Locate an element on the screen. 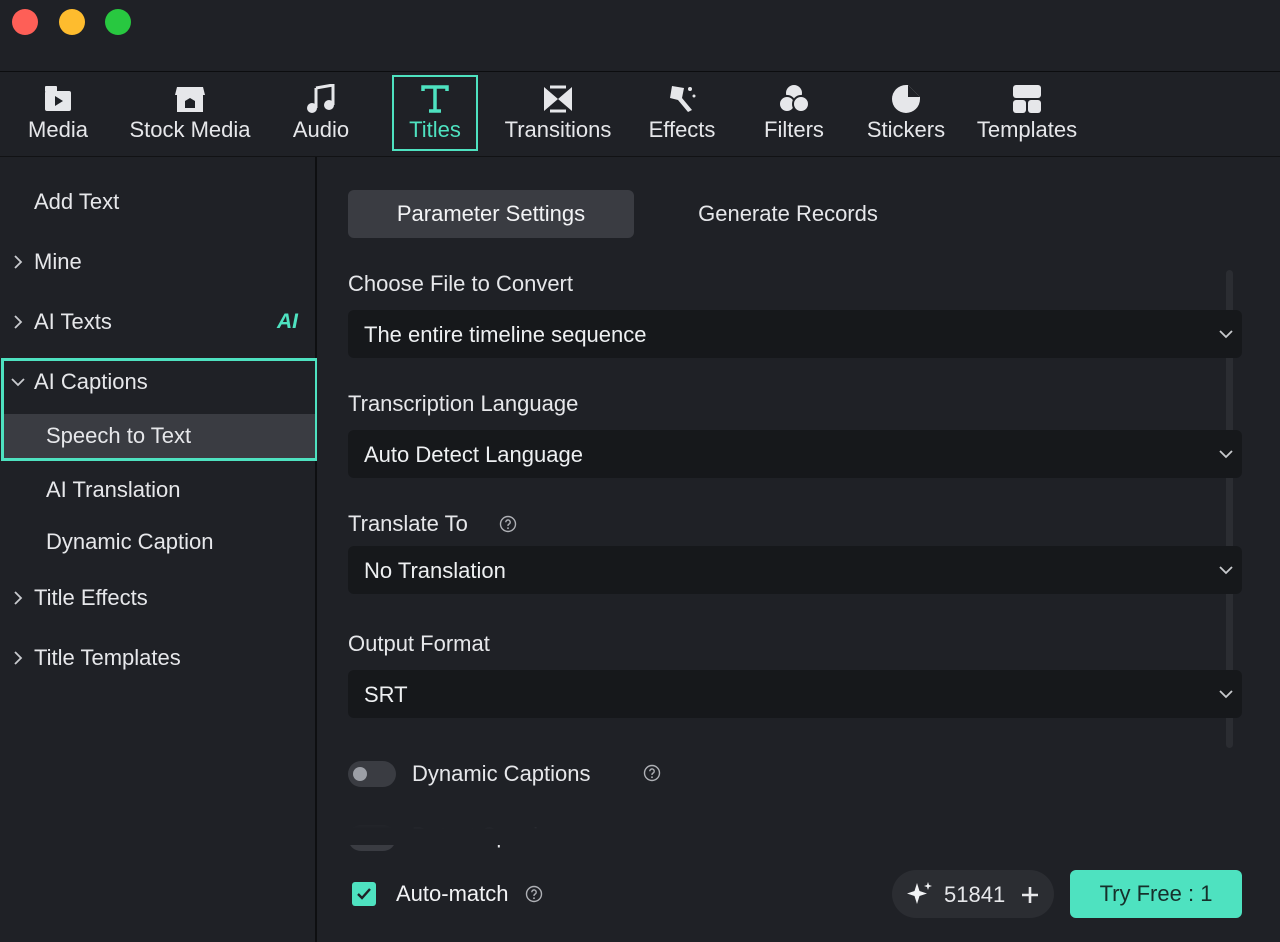 Image resolution: width=1280 pixels, height=942 pixels. toolbar-transitions-label: Transitions is located at coordinates (558, 129).